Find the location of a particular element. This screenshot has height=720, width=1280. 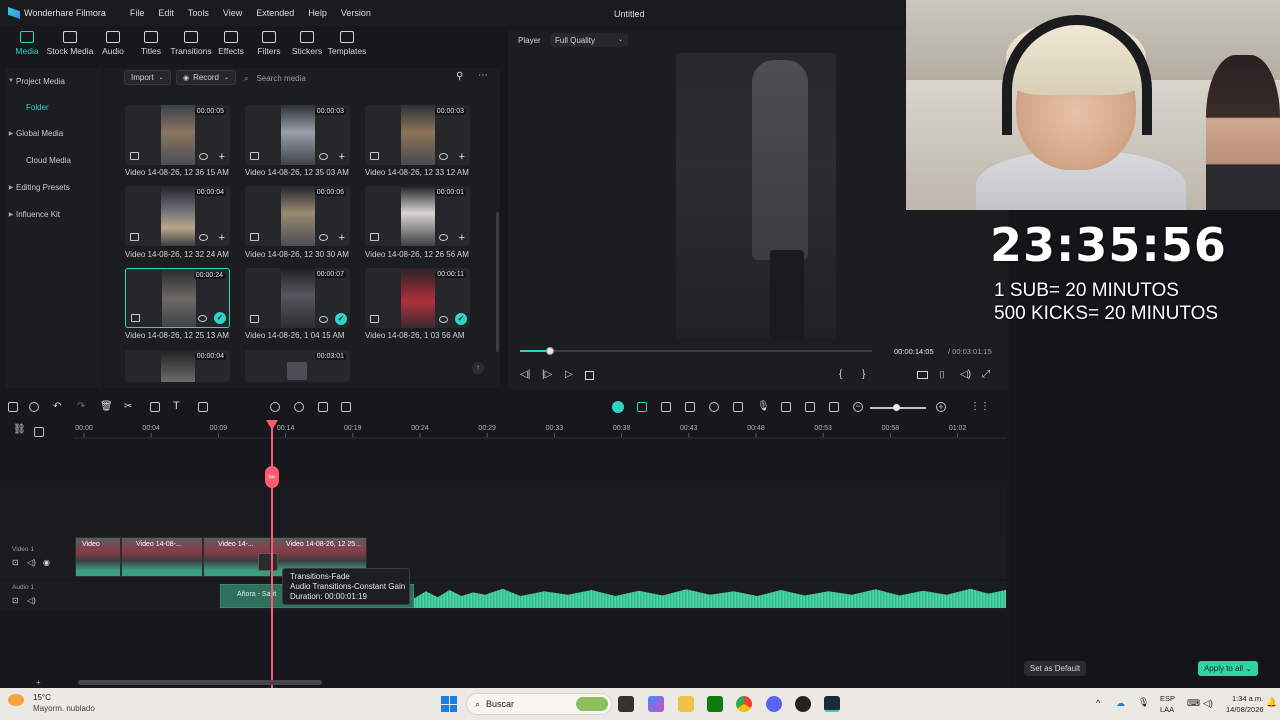

audio-mute-icon: ◁) is located at coordinates (31, 600).